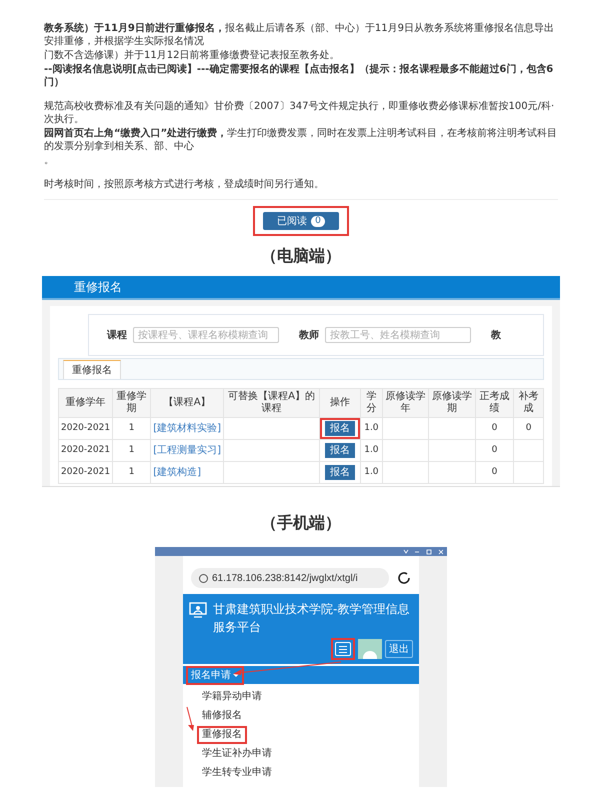  I want to click on filter-label: 教师, so click(309, 335).